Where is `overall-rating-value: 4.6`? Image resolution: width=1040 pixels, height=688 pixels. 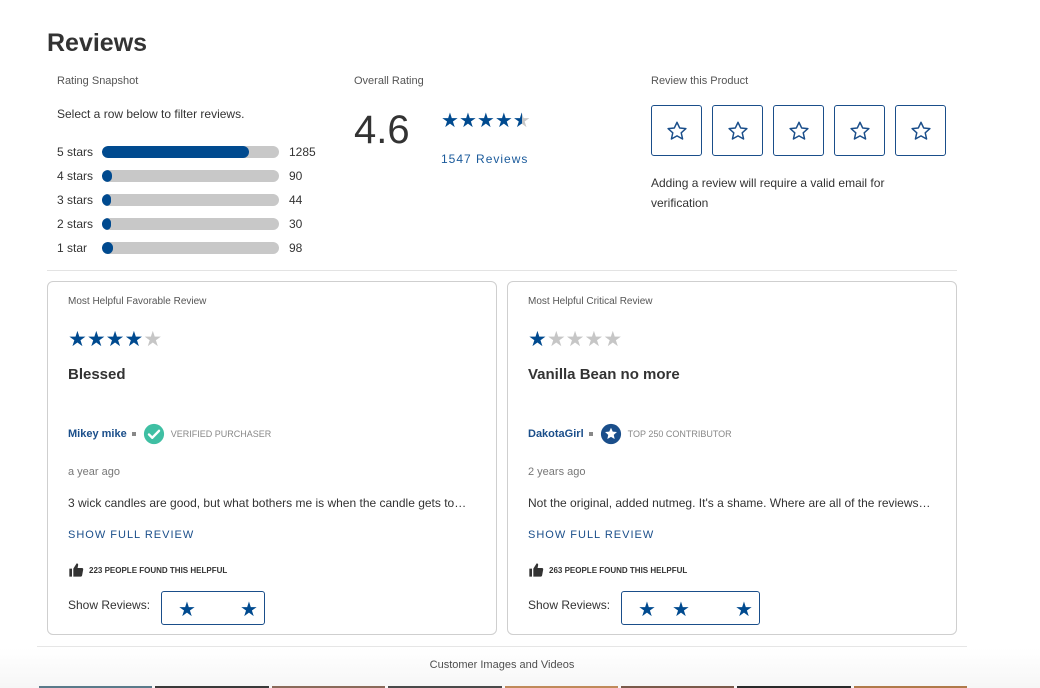 overall-rating-value: 4.6 is located at coordinates (382, 130).